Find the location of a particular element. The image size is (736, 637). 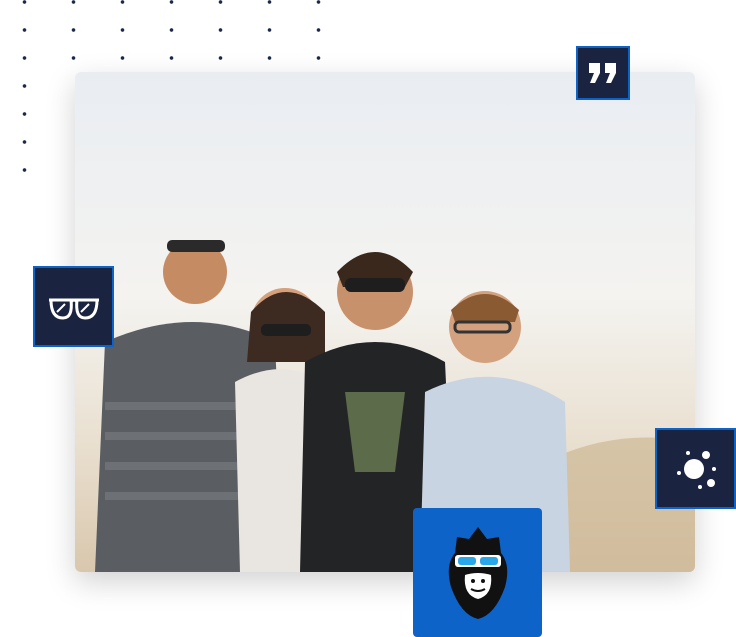

quote-icon is located at coordinates (602, 73).